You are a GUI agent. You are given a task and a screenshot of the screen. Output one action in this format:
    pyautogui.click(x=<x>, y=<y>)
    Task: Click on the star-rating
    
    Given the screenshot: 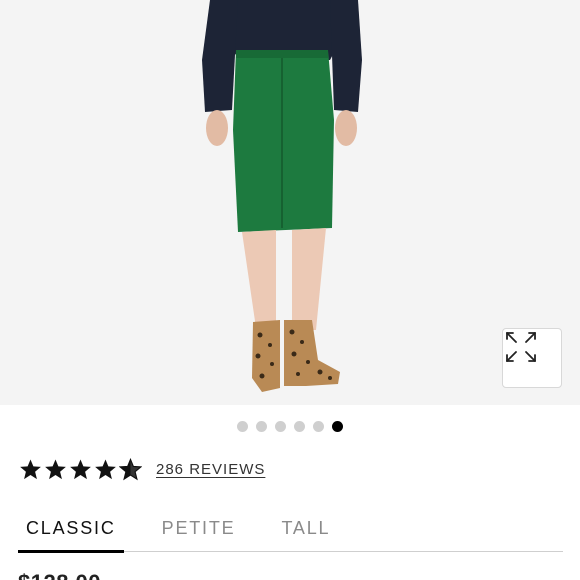 What is the action you would take?
    pyautogui.click(x=80, y=469)
    